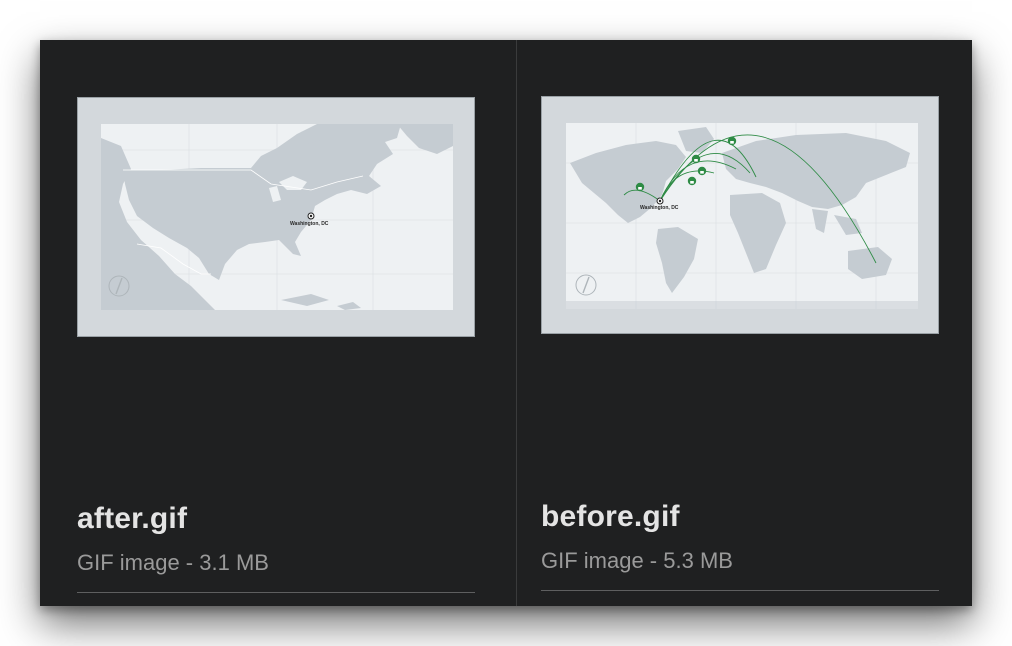  What do you see at coordinates (637, 560) in the screenshot?
I see `file-info: GIF image - 5.3 MB` at bounding box center [637, 560].